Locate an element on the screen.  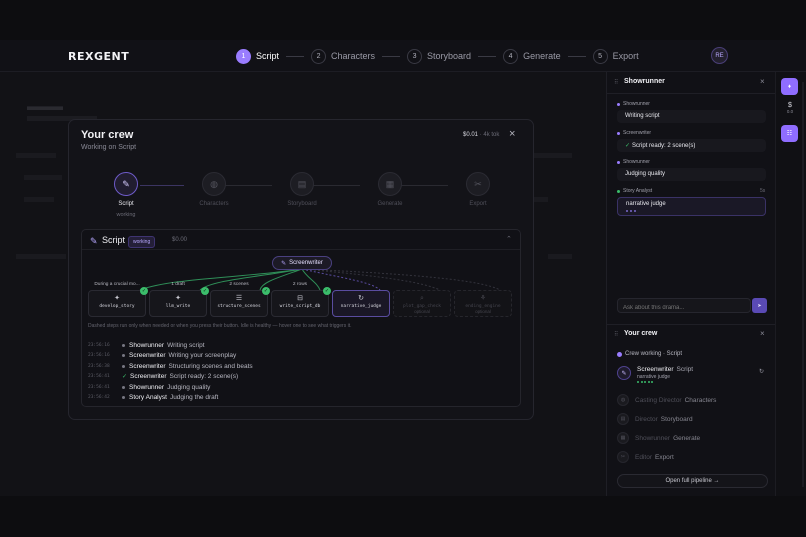
crew-panel-icon: ☷ is located at coordinates (789, 133).